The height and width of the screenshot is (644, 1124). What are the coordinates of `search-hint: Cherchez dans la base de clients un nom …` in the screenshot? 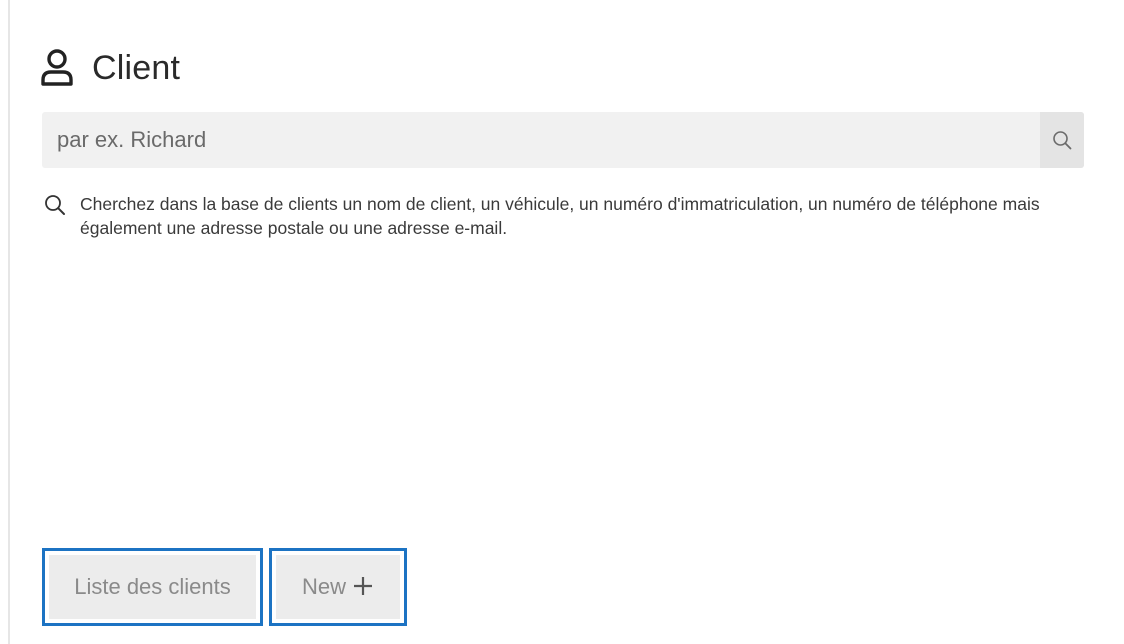 It's located at (574, 216).